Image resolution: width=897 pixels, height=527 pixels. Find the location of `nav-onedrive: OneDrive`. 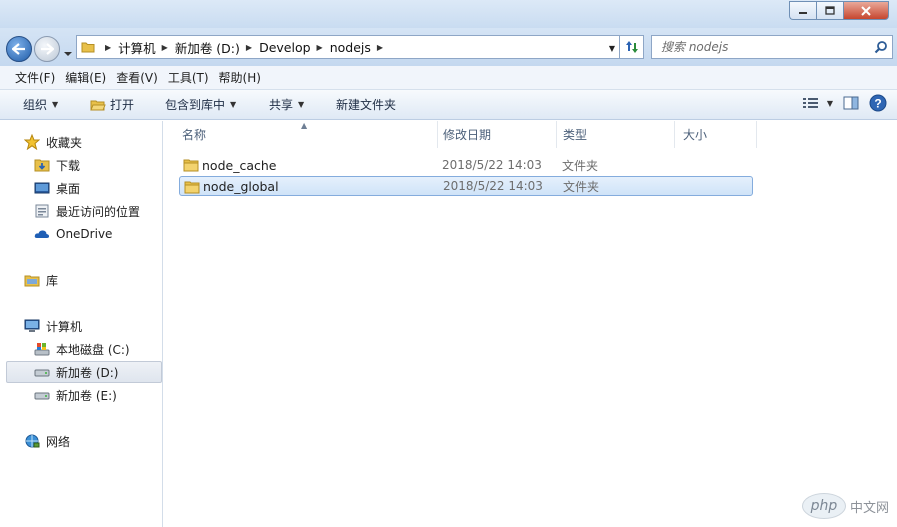

nav-onedrive: OneDrive is located at coordinates (81, 234).